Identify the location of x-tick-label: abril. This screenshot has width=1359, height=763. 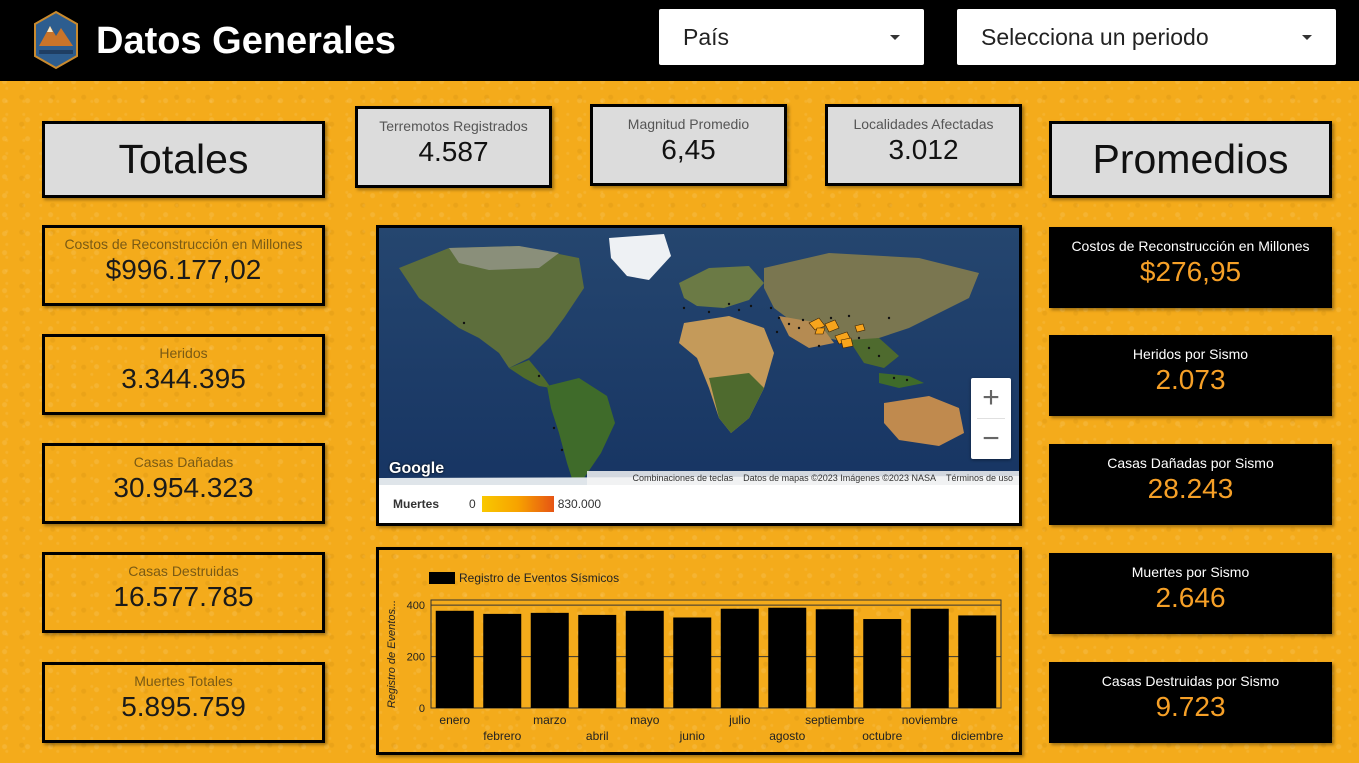
(597, 736).